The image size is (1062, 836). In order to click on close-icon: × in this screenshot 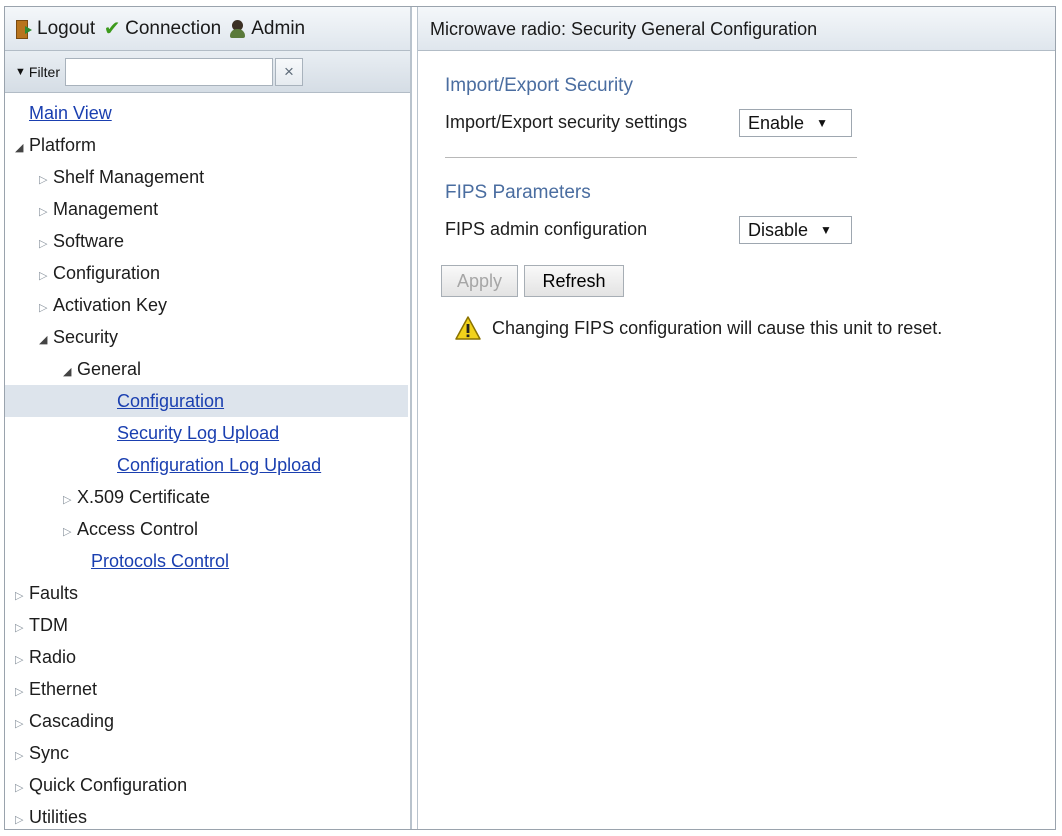, I will do `click(289, 71)`.